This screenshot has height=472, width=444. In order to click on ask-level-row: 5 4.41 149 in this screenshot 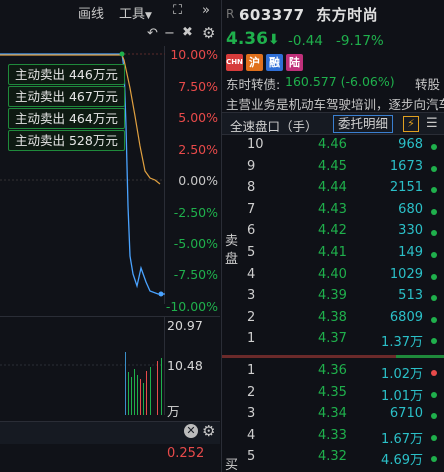, I will do `click(333, 255)`.